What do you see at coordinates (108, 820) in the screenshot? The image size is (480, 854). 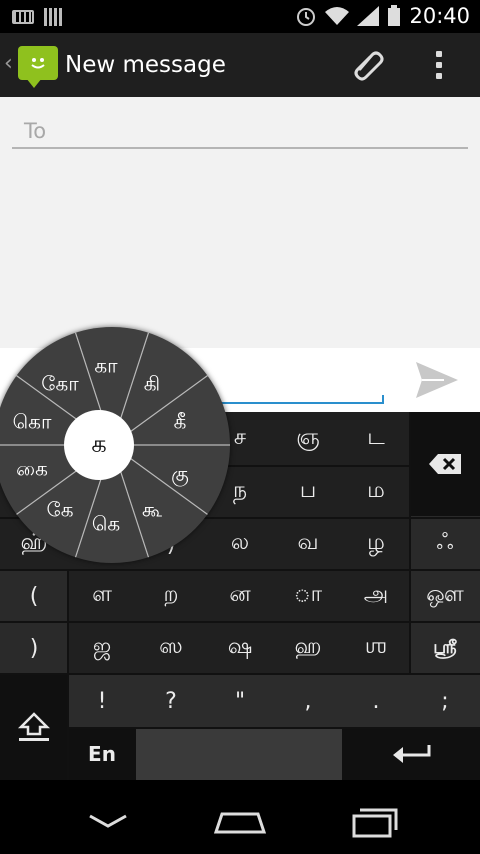 I see `back-icon` at bounding box center [108, 820].